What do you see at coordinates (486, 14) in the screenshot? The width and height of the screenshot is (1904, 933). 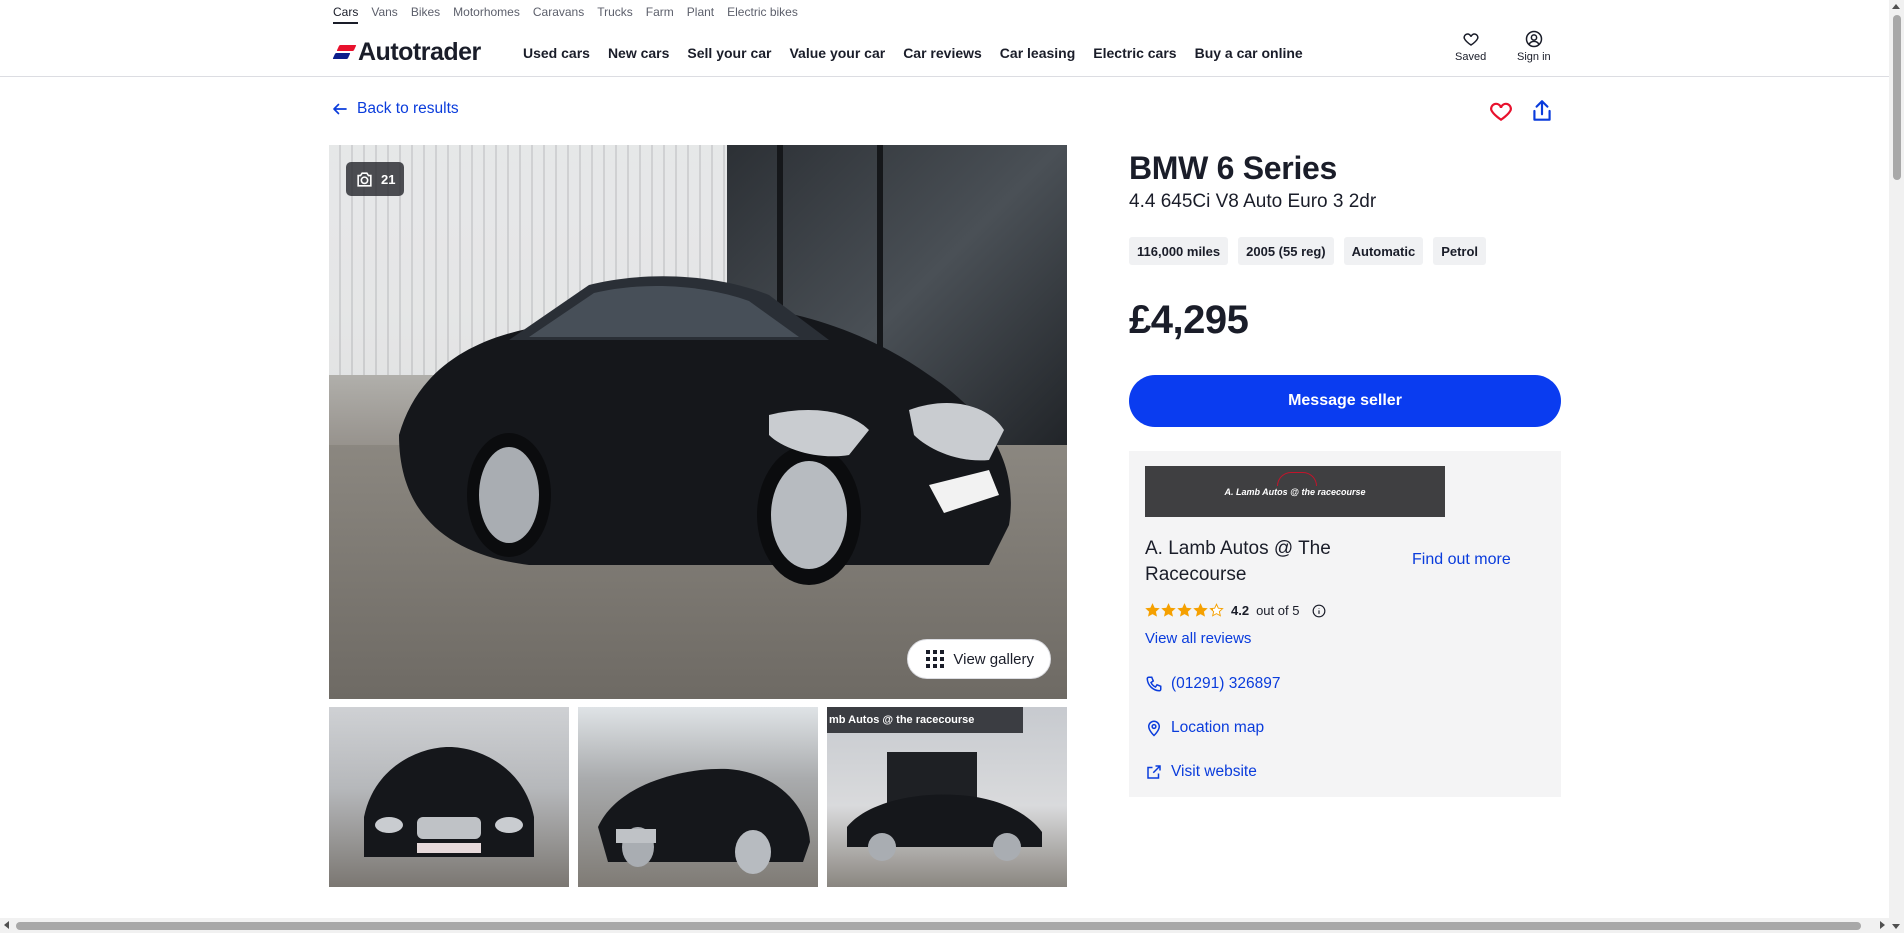 I see `vehicle-type-motorhomes: Motorhomes` at bounding box center [486, 14].